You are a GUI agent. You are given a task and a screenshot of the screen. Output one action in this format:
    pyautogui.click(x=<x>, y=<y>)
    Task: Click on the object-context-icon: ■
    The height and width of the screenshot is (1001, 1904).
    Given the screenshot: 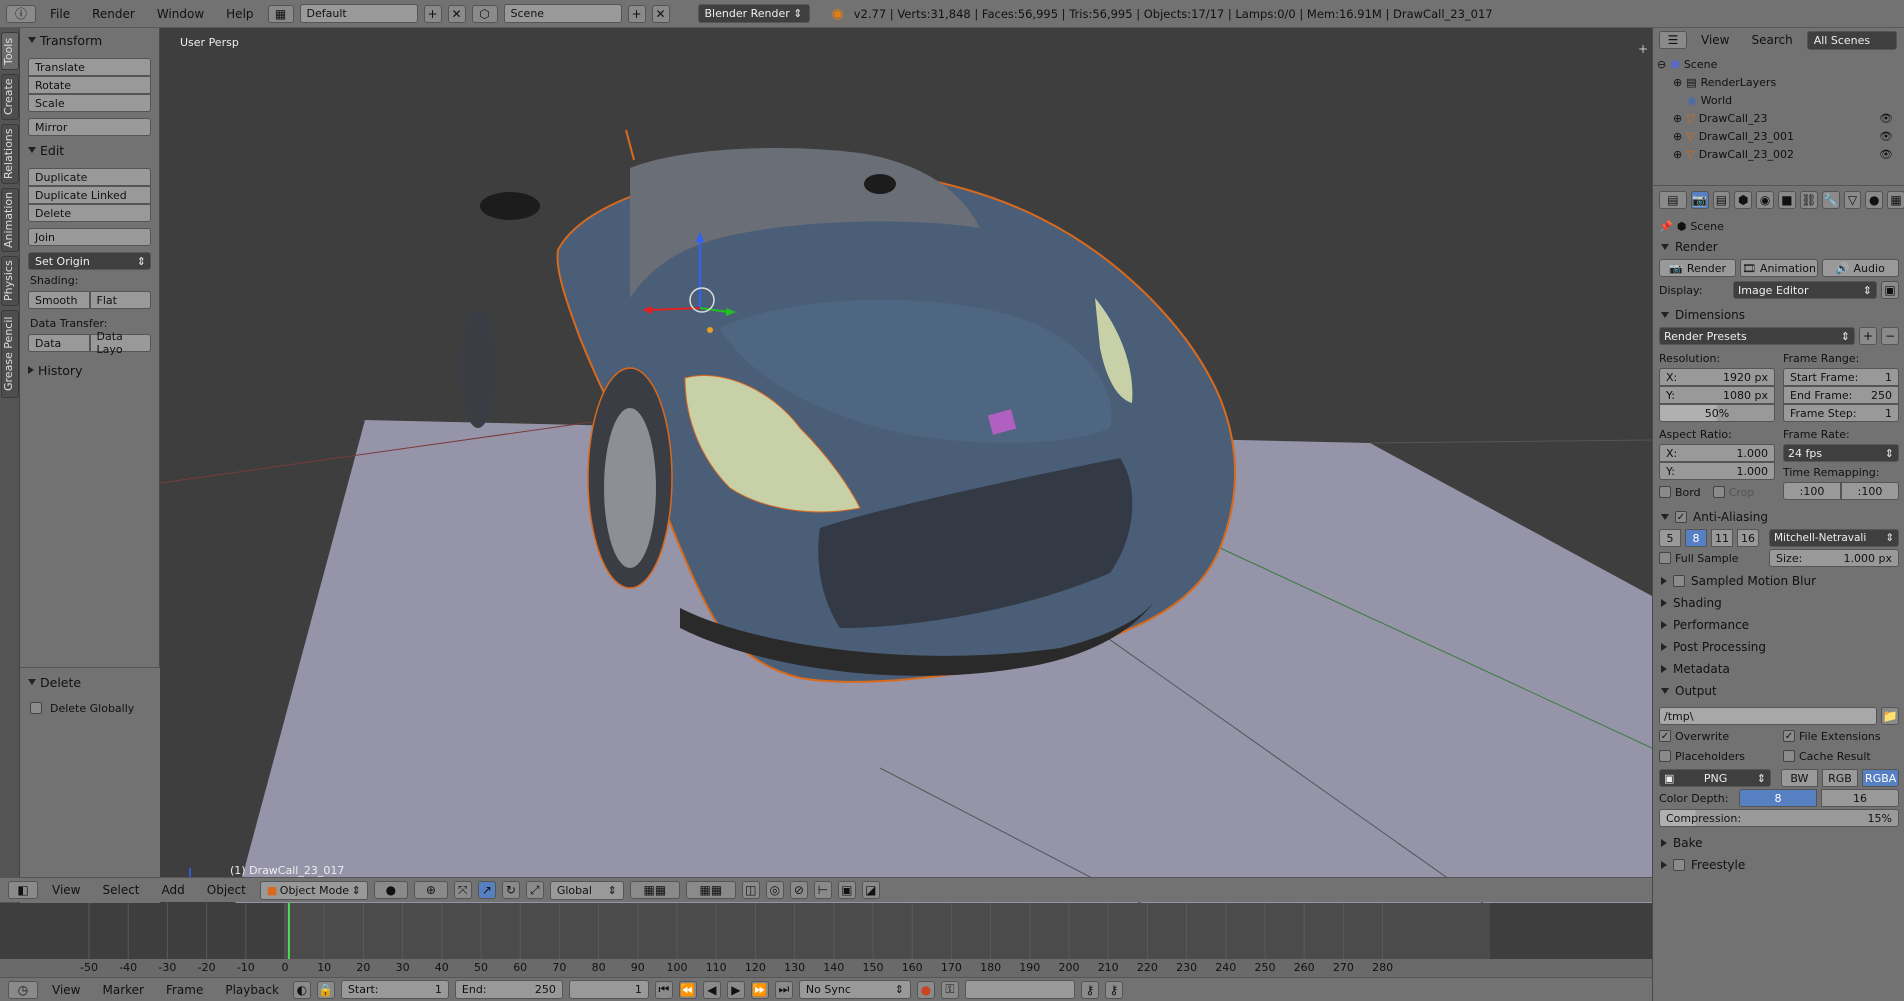 What is the action you would take?
    pyautogui.click(x=1787, y=200)
    